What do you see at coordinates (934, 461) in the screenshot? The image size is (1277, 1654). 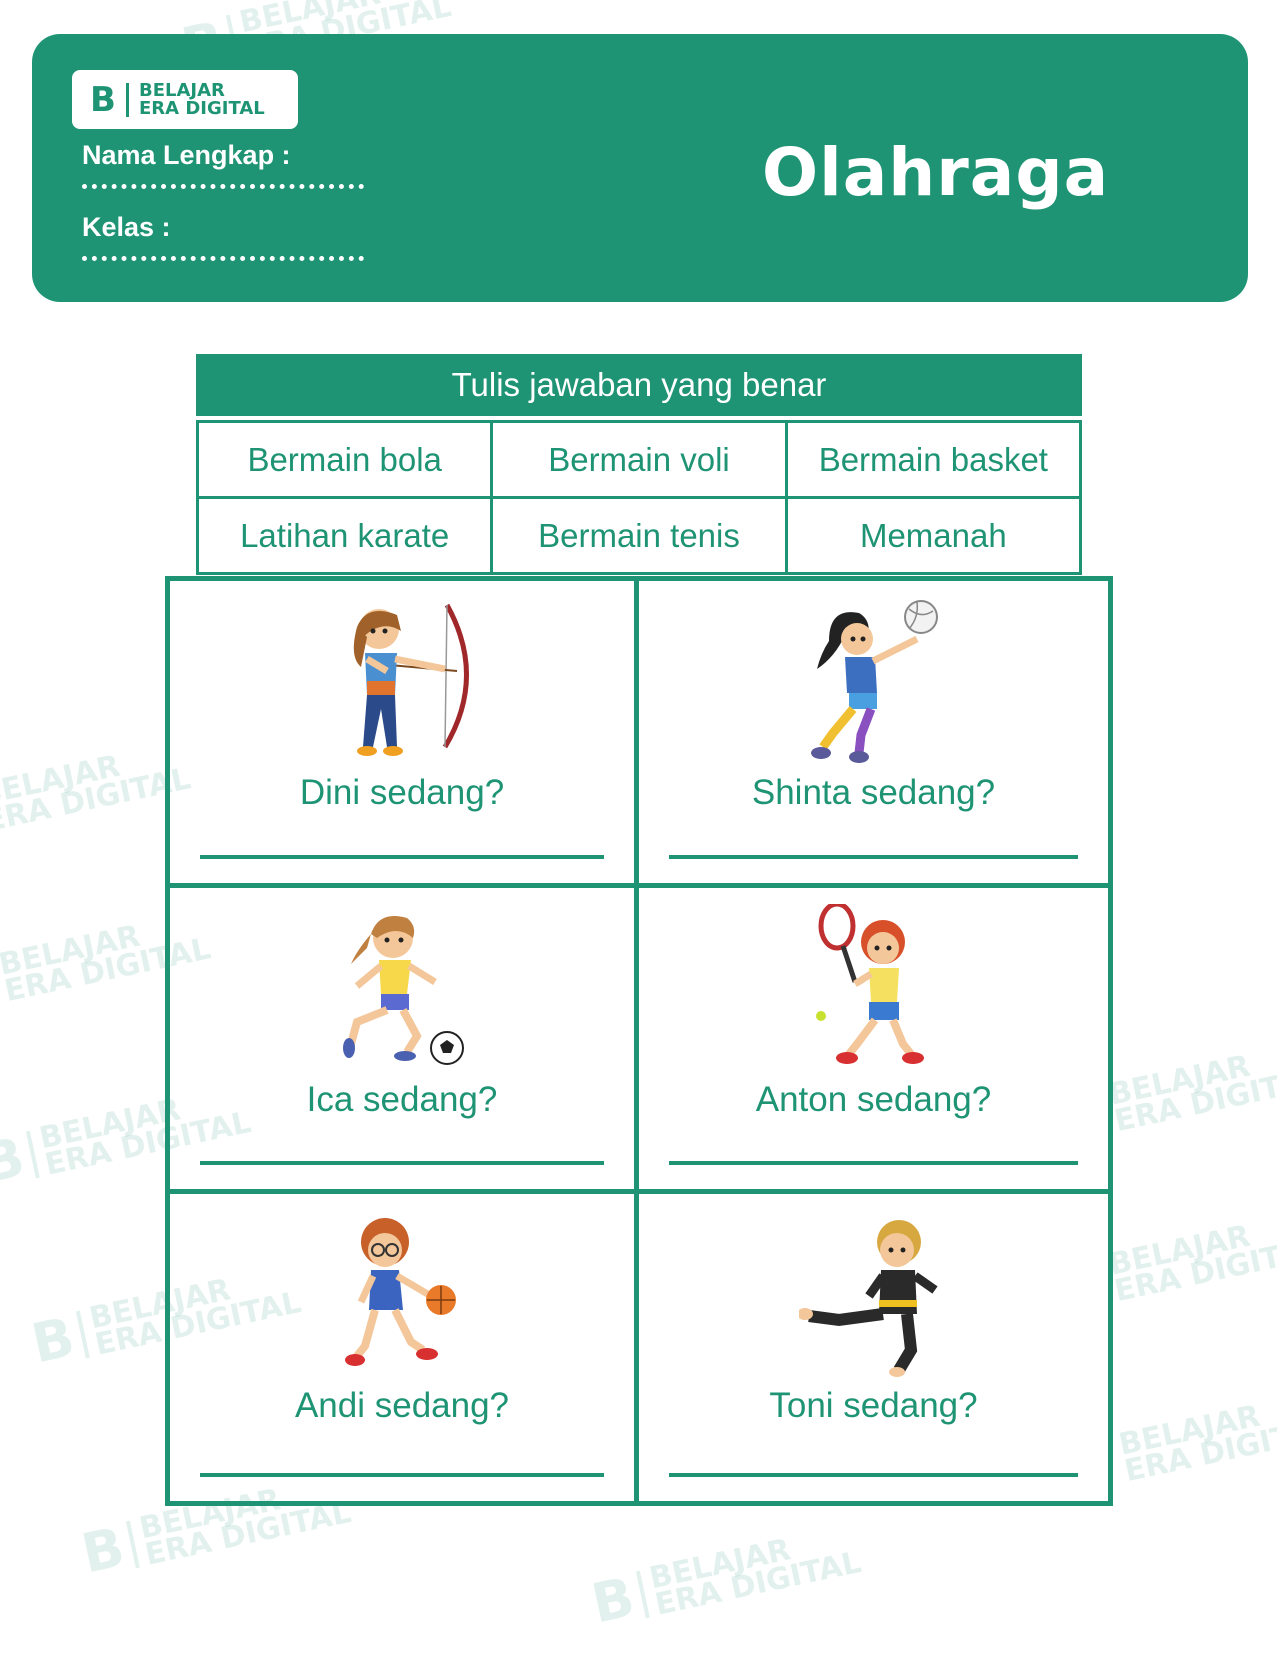 I see `word-bank-option: Bermain basket` at bounding box center [934, 461].